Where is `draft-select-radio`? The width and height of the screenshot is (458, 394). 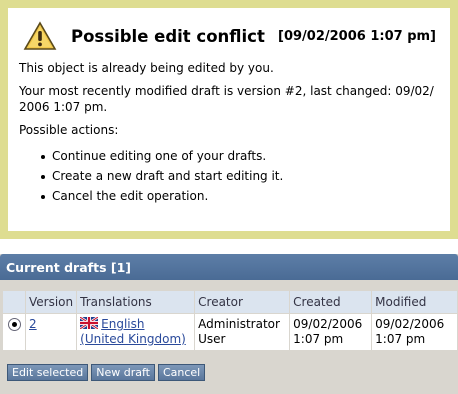
draft-select-radio is located at coordinates (14, 324).